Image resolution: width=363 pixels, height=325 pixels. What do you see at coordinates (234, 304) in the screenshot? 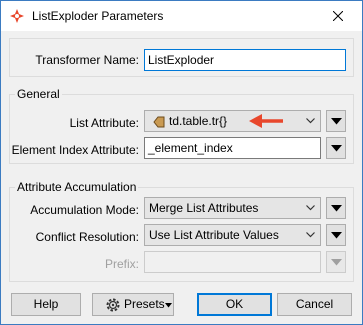
I see `ok-button: OK` at bounding box center [234, 304].